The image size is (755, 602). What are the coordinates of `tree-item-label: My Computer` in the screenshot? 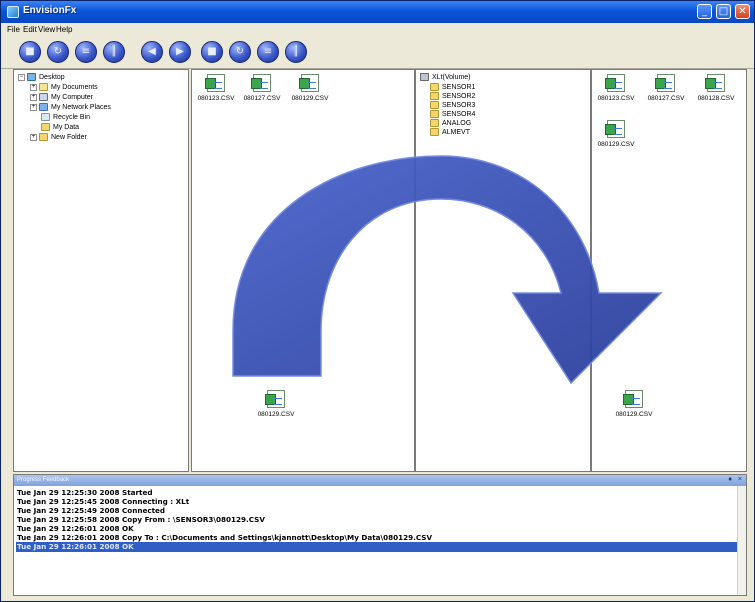 It's located at (72, 97).